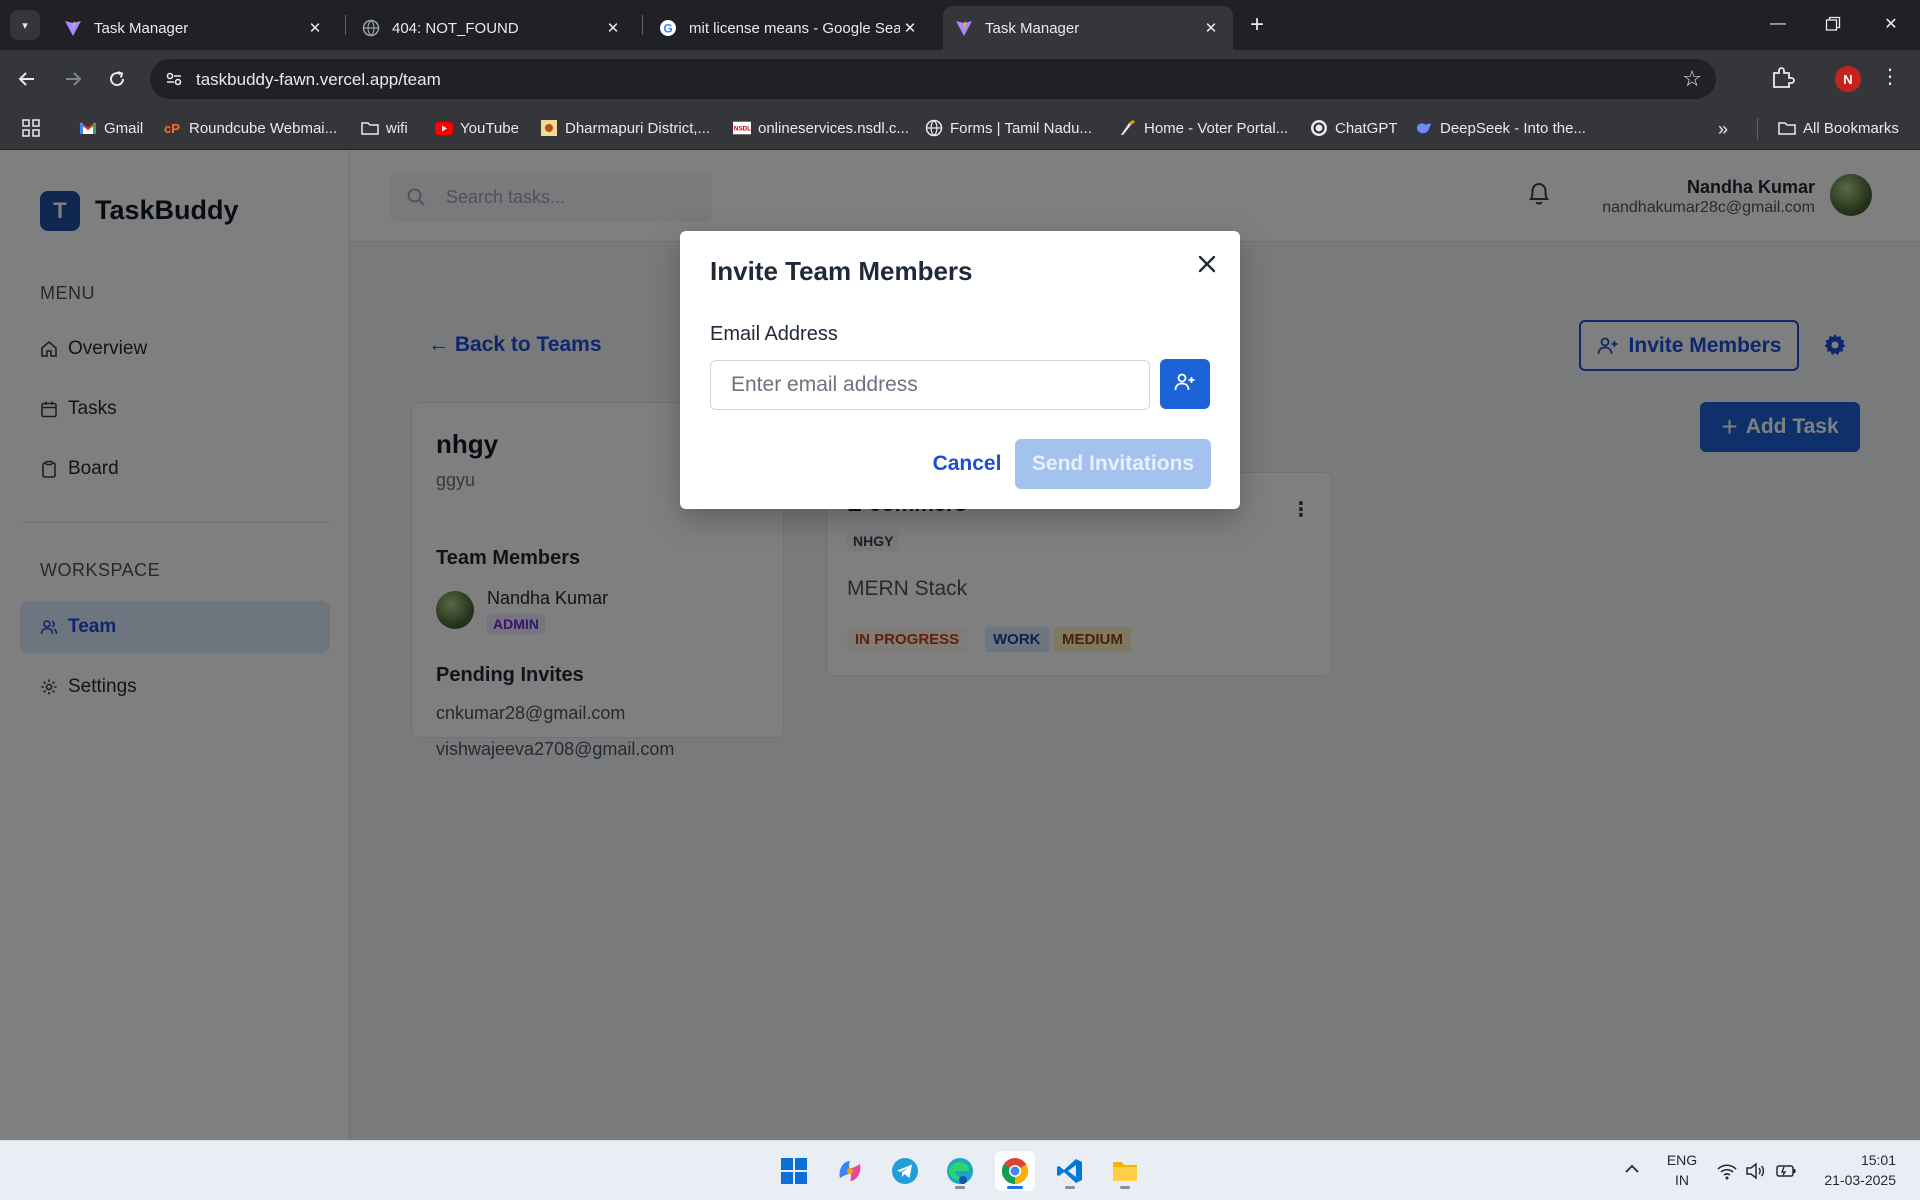 The width and height of the screenshot is (1920, 1200). I want to click on clock-date: 21-03-2025, so click(1860, 1180).